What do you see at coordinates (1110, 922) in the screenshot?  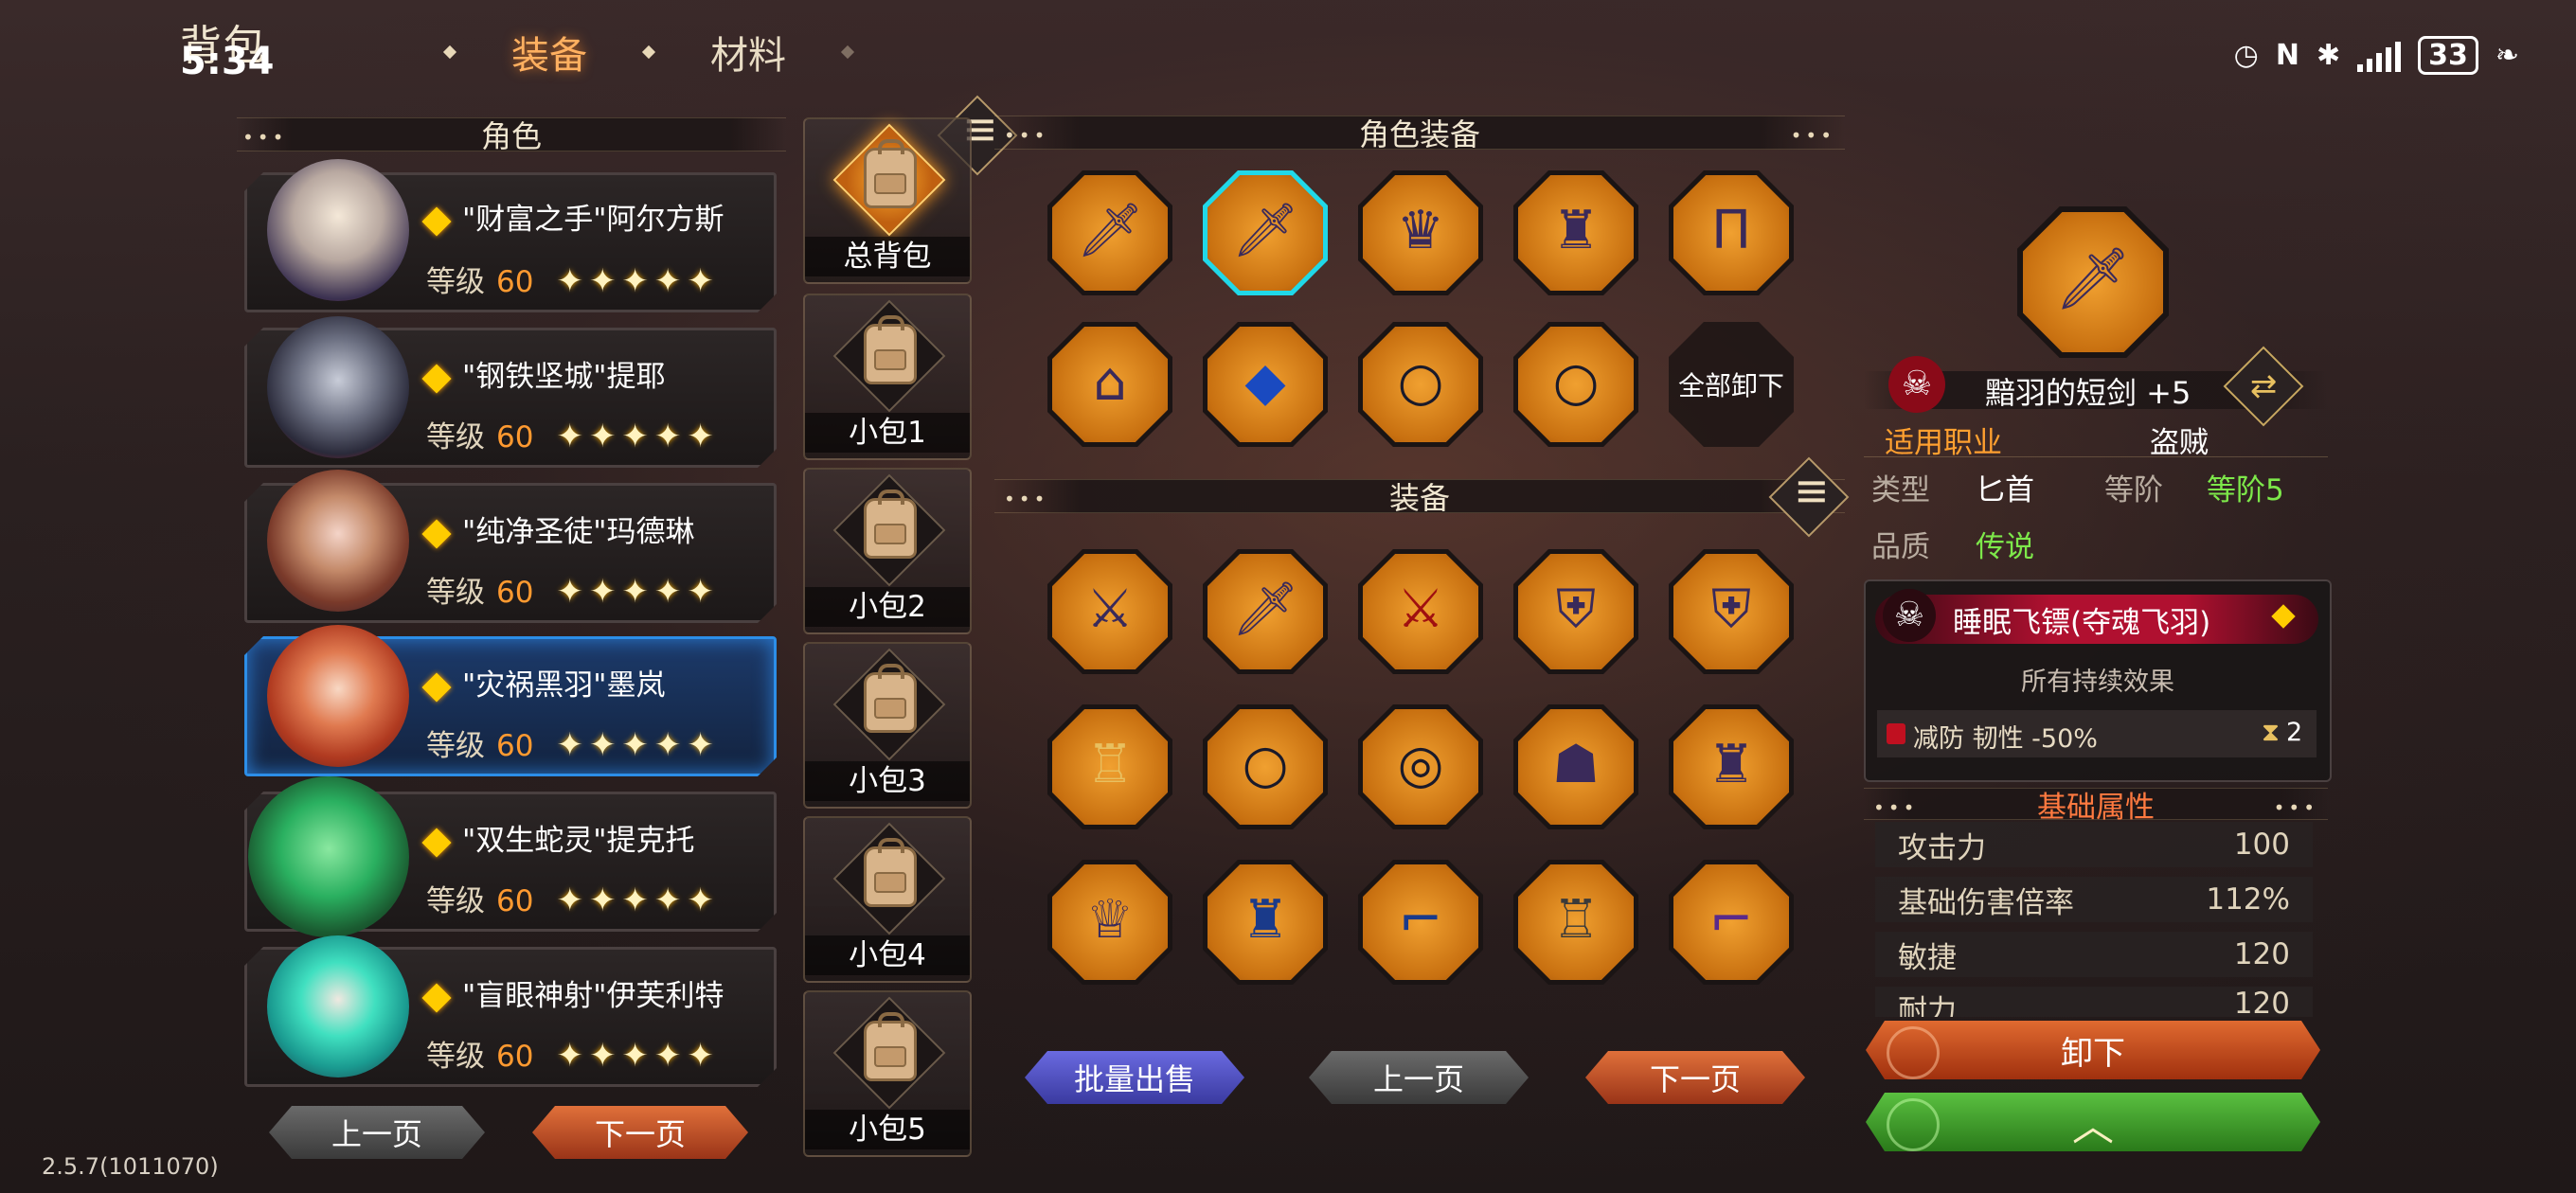 I see `crown-icon: ♕` at bounding box center [1110, 922].